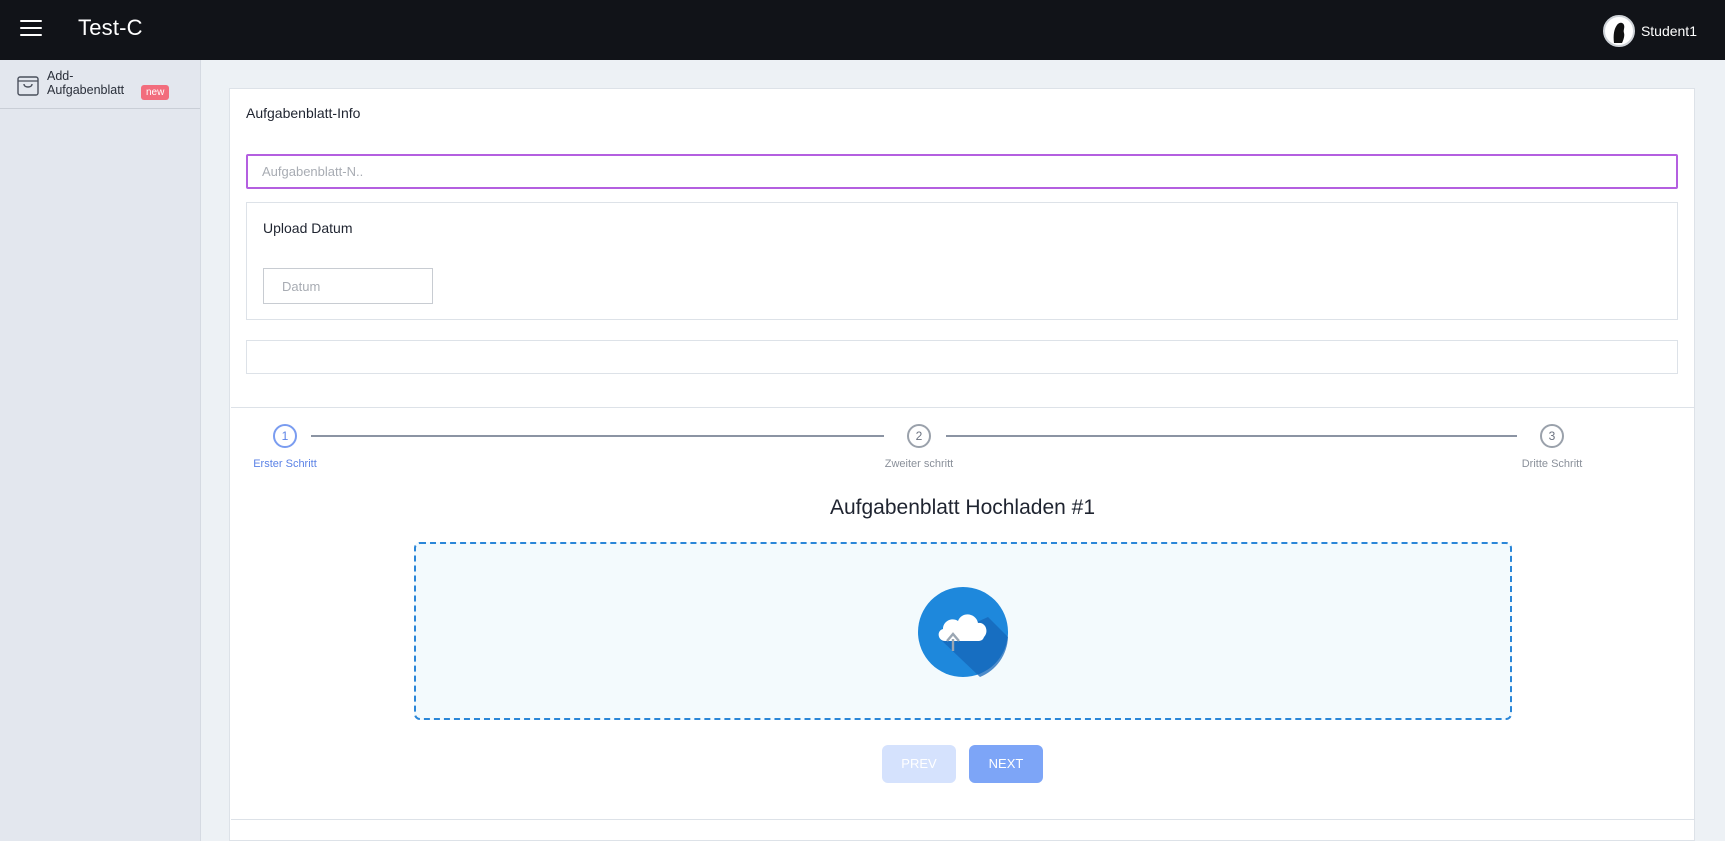 The image size is (1725, 841). I want to click on step-3-label: Dritte Schritt, so click(1552, 464).